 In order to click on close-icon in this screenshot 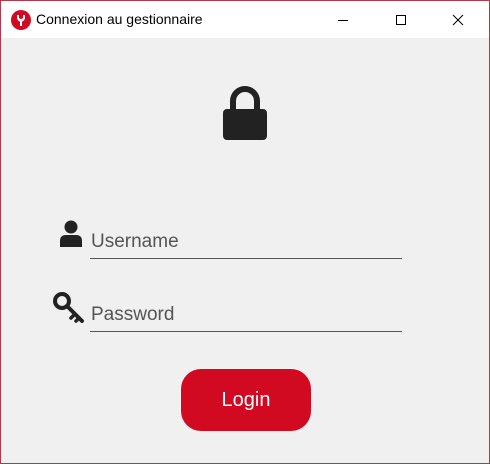, I will do `click(458, 20)`.